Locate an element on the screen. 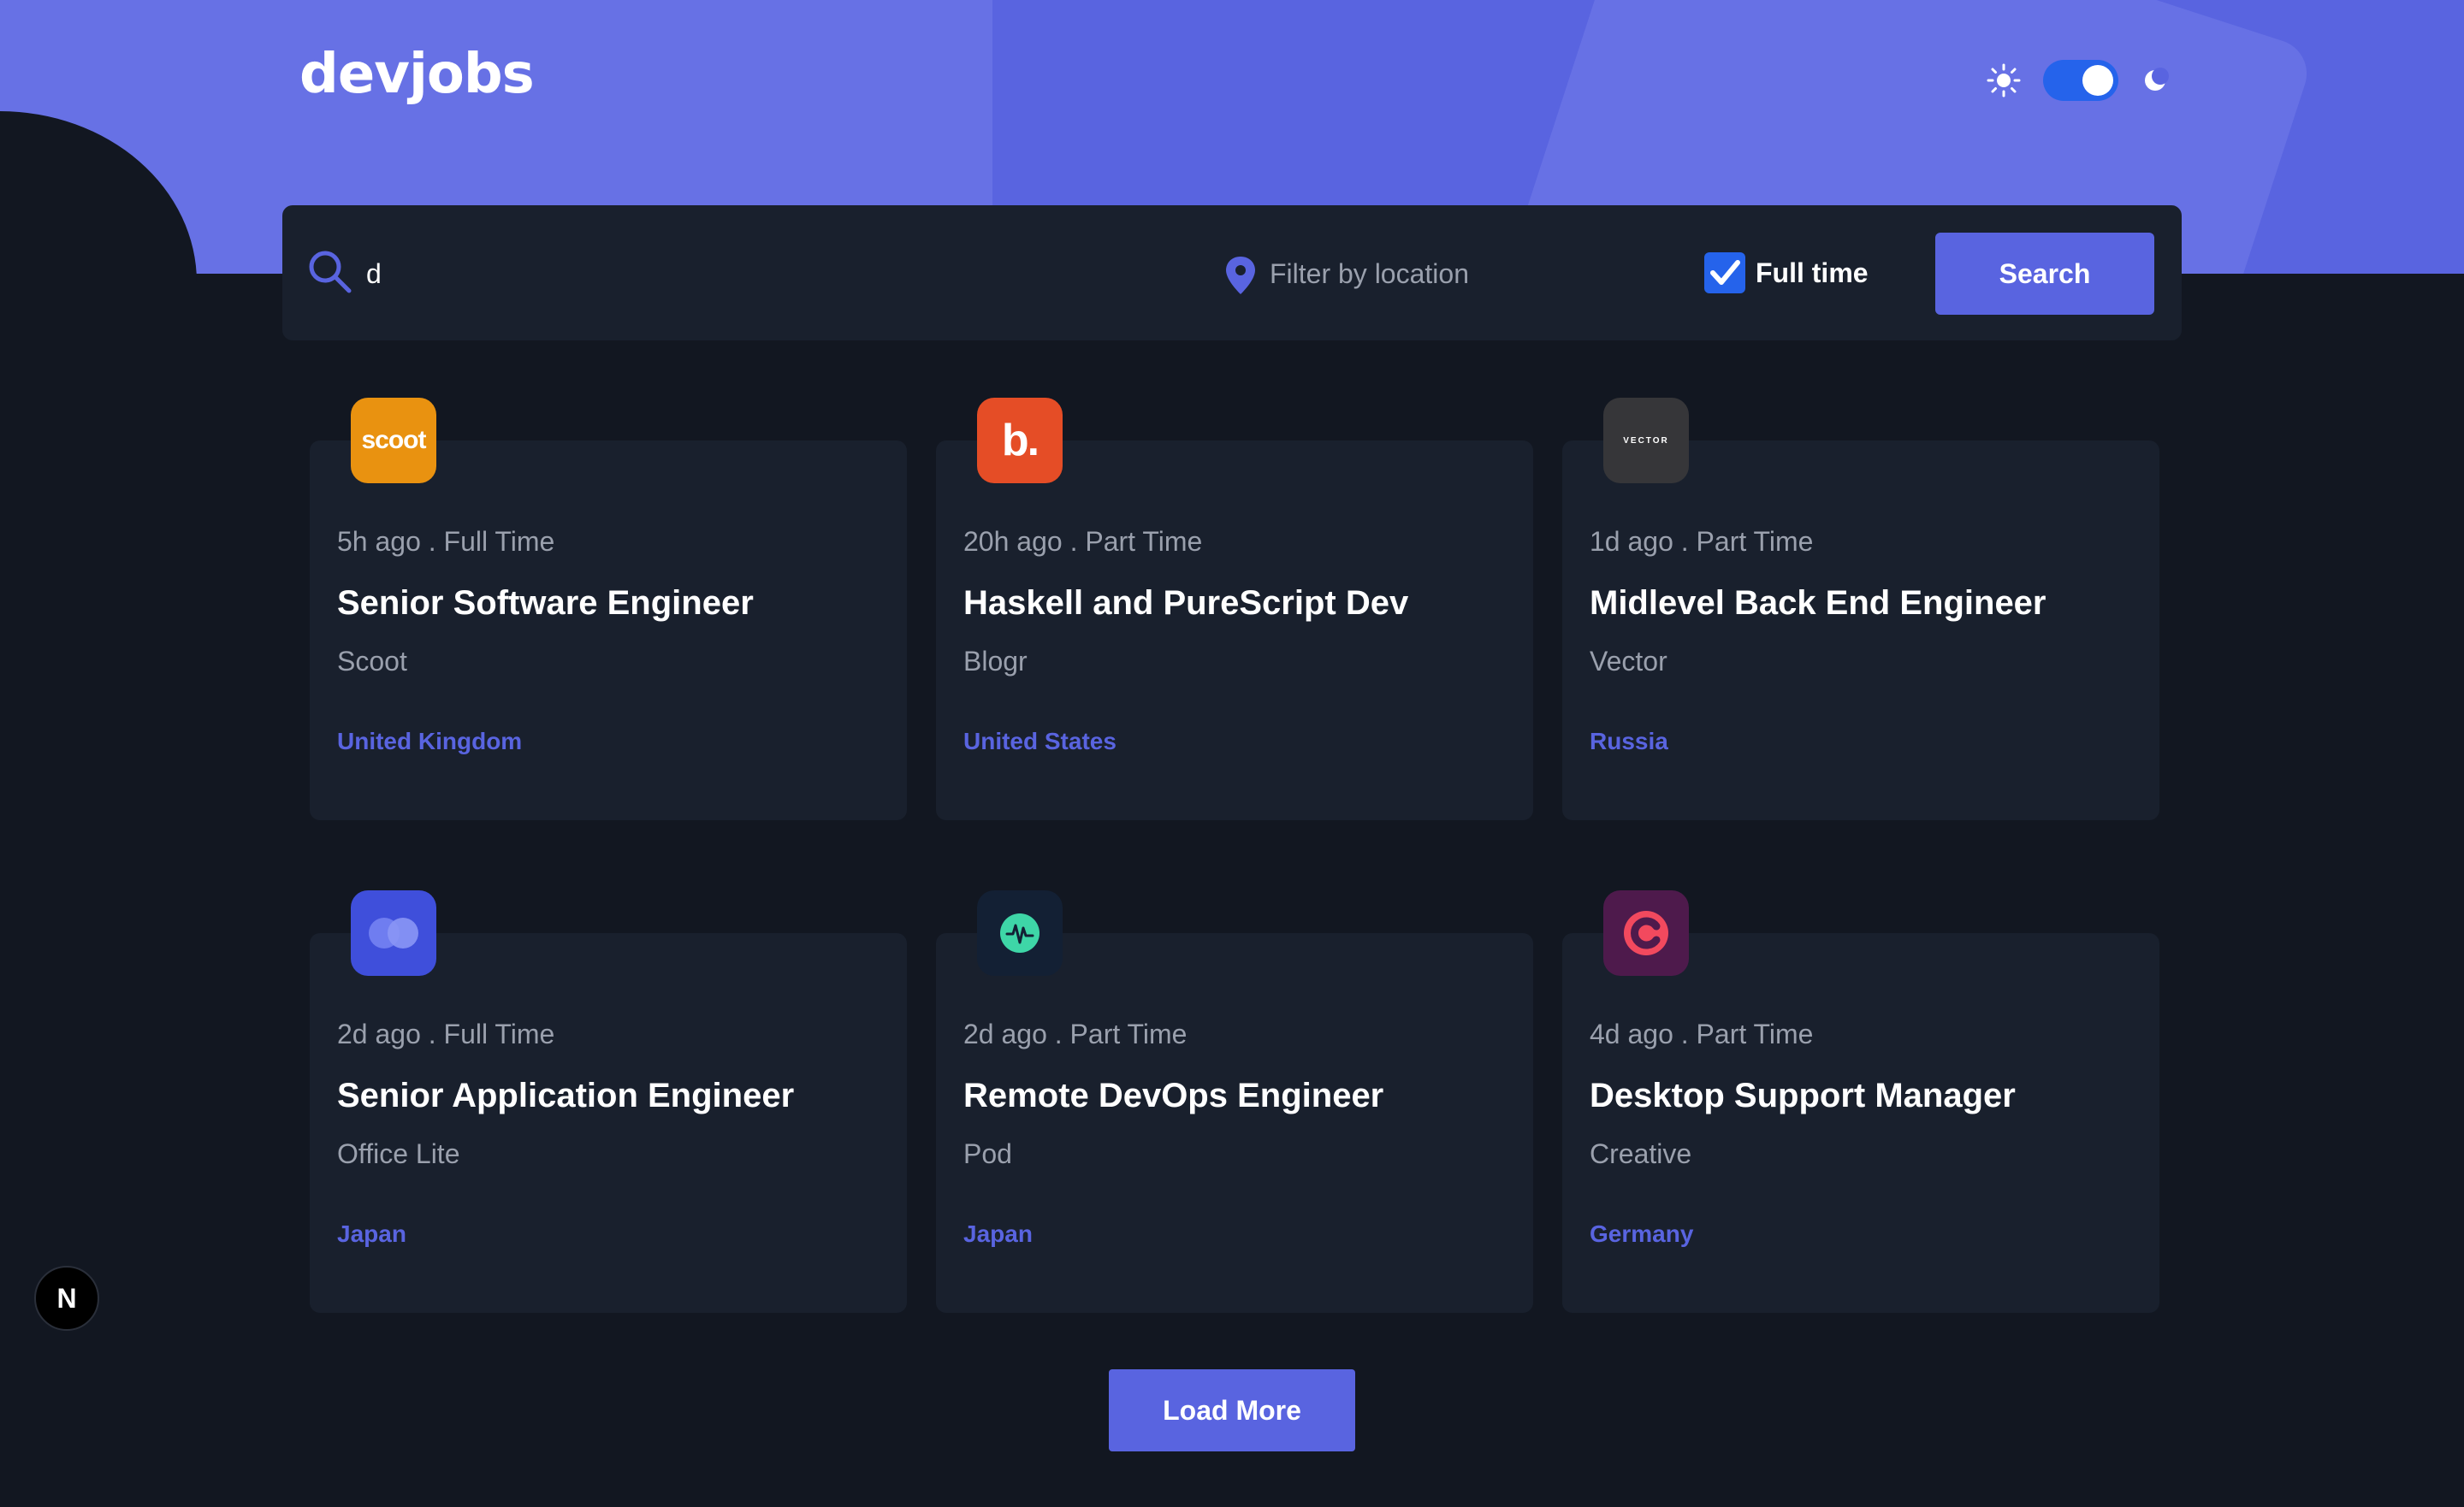  fulltime-filter: Full time is located at coordinates (1786, 272).